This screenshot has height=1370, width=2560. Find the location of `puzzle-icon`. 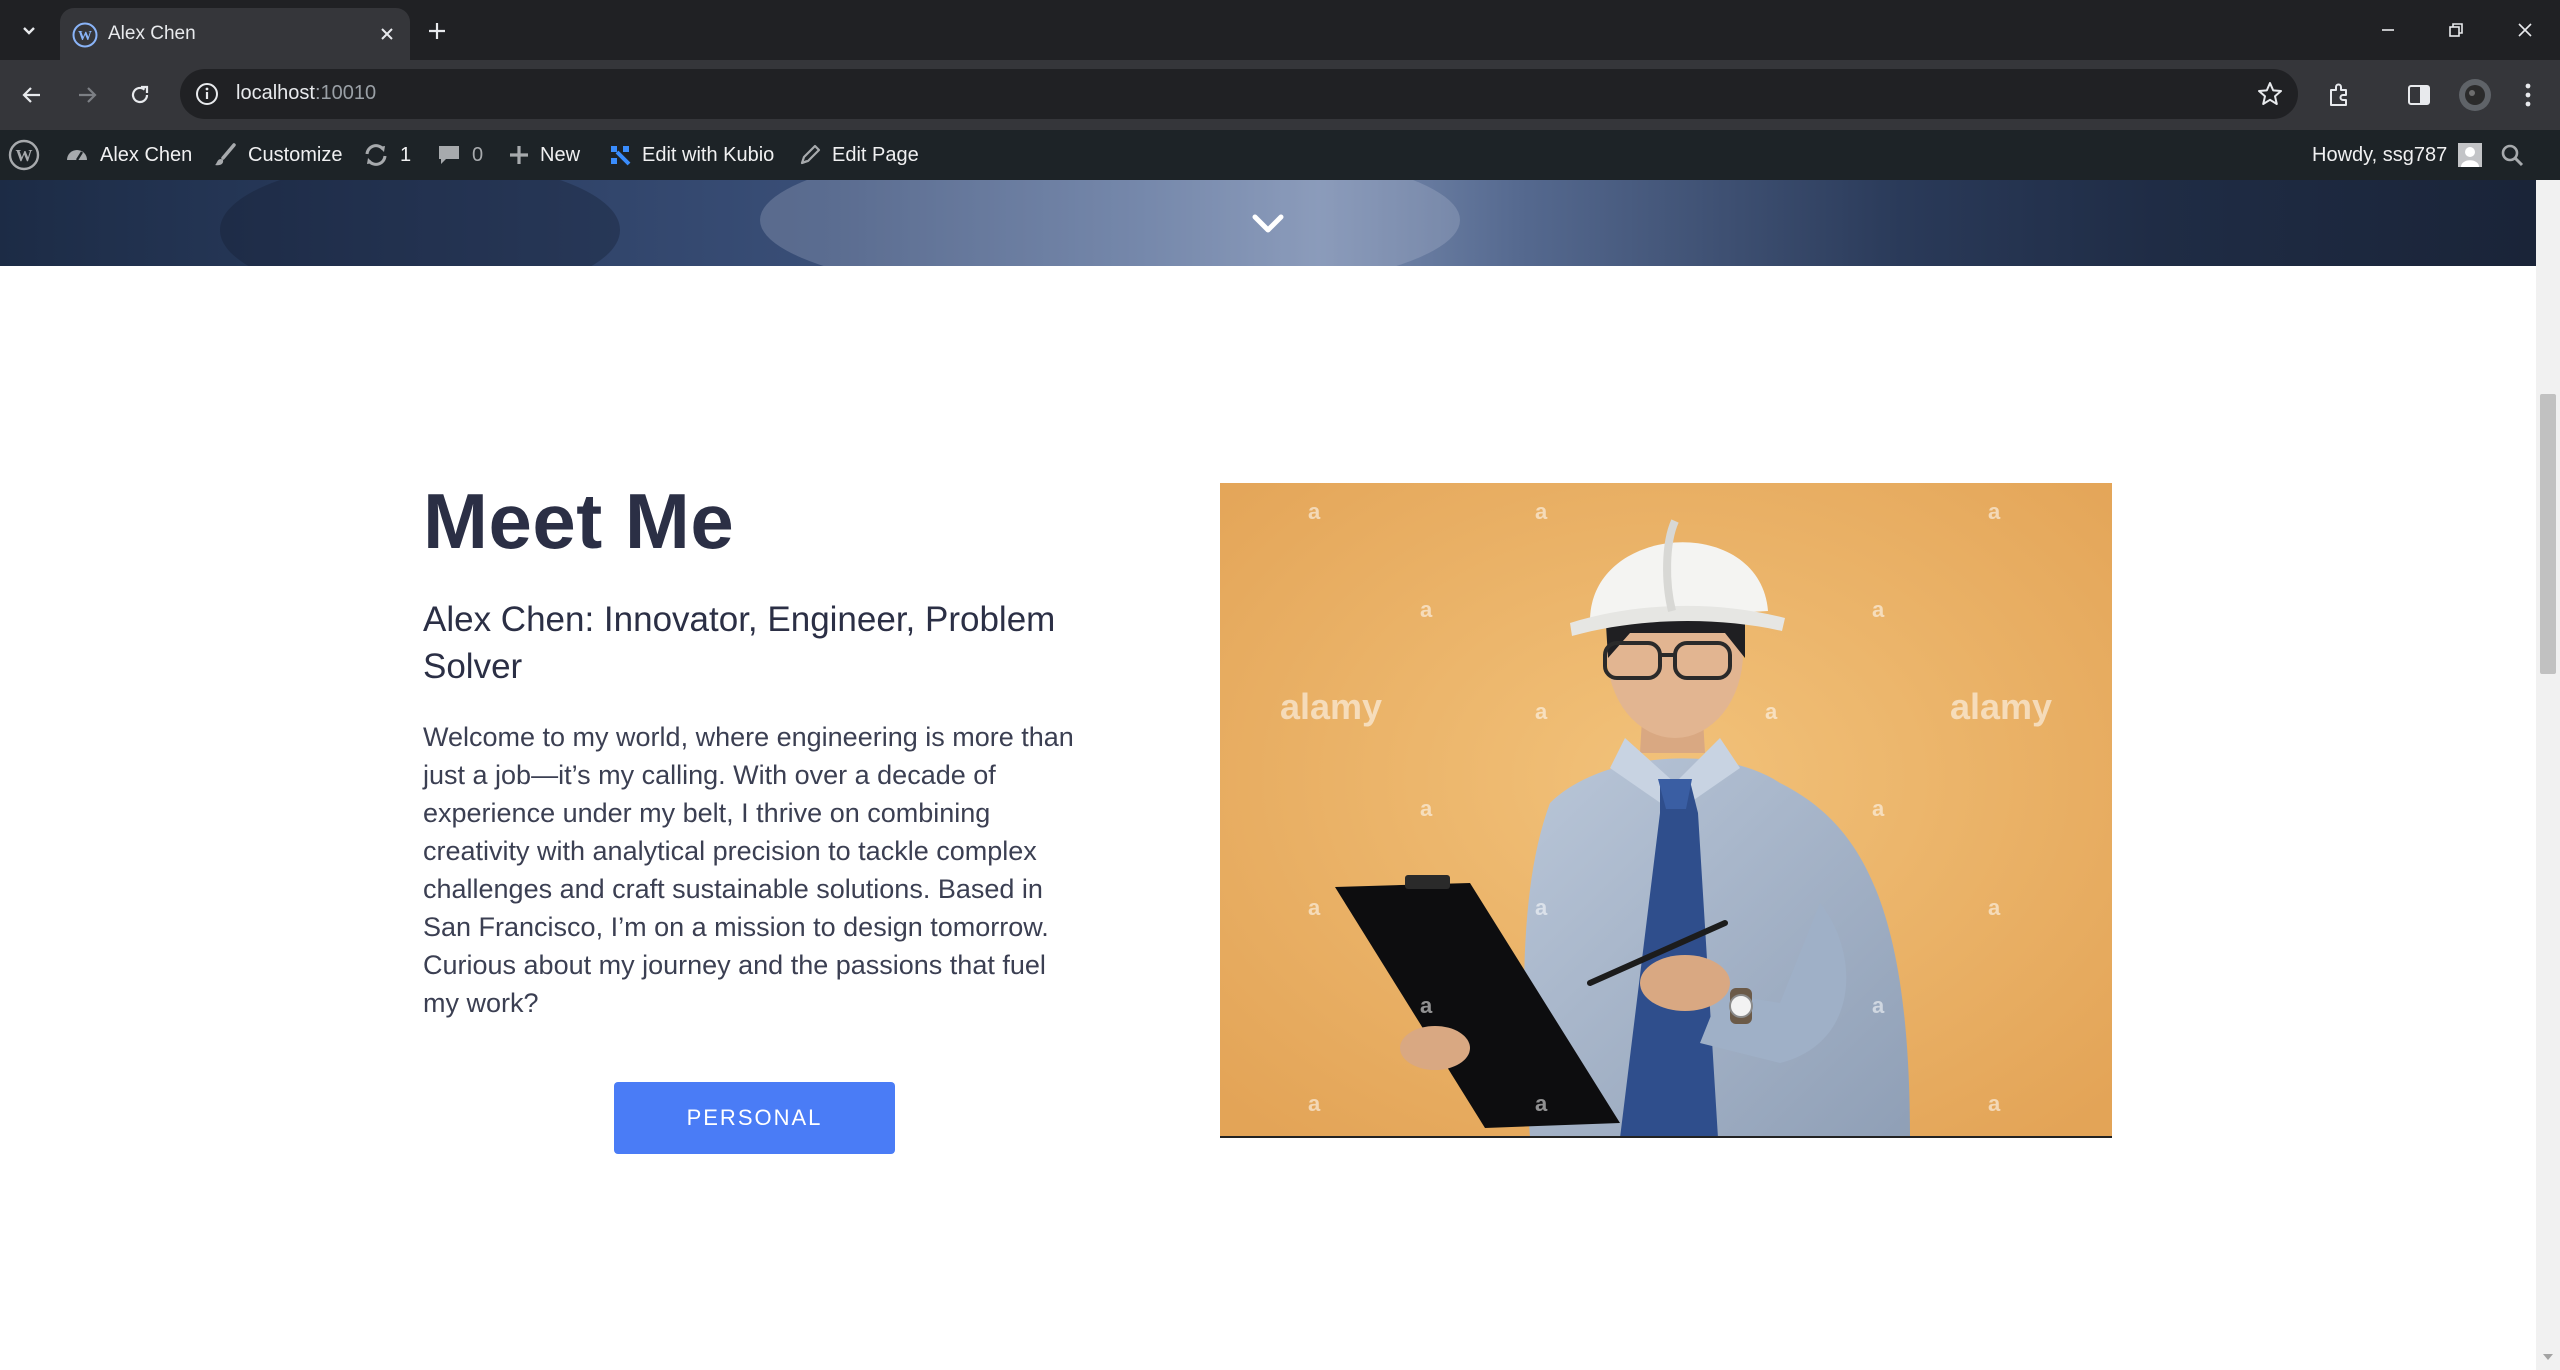

puzzle-icon is located at coordinates (2338, 94).